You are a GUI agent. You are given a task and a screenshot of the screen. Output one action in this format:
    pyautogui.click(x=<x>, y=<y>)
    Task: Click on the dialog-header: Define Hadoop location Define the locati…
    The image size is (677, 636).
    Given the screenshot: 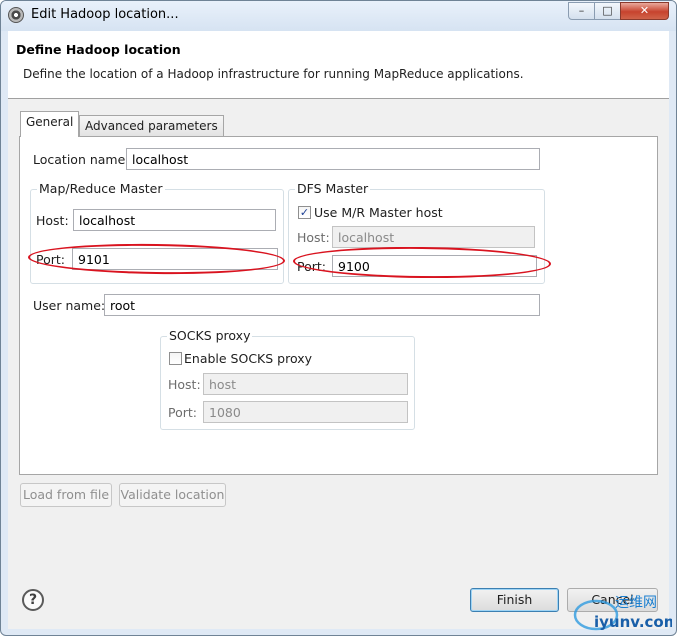 What is the action you would take?
    pyautogui.click(x=338, y=65)
    